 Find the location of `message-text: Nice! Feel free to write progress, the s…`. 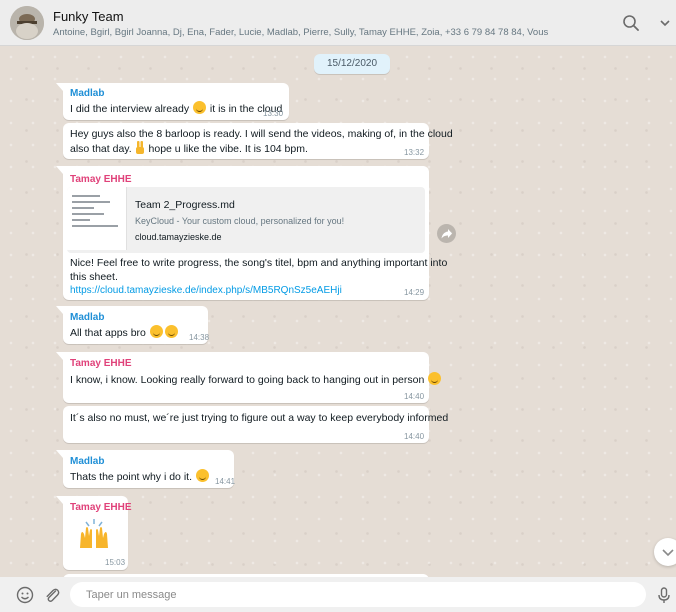

message-text: Nice! Feel free to write progress, the s… is located at coordinates (259, 263).